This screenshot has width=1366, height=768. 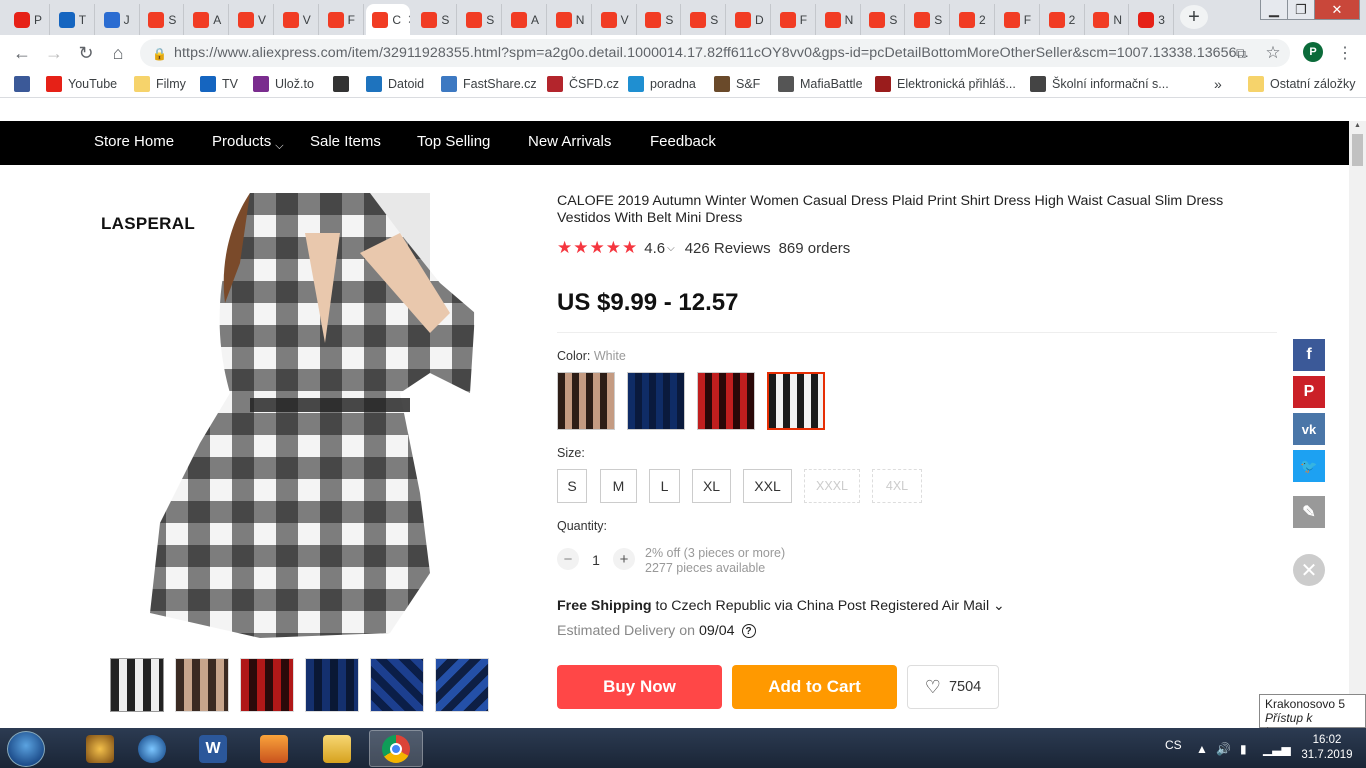 What do you see at coordinates (1357, 127) in the screenshot?
I see `scroll-up-arrow: ▲` at bounding box center [1357, 127].